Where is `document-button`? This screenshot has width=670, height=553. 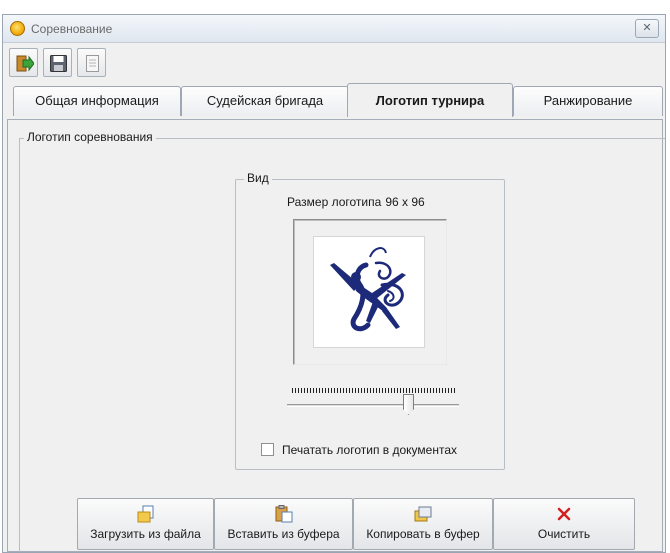
document-button is located at coordinates (91, 62).